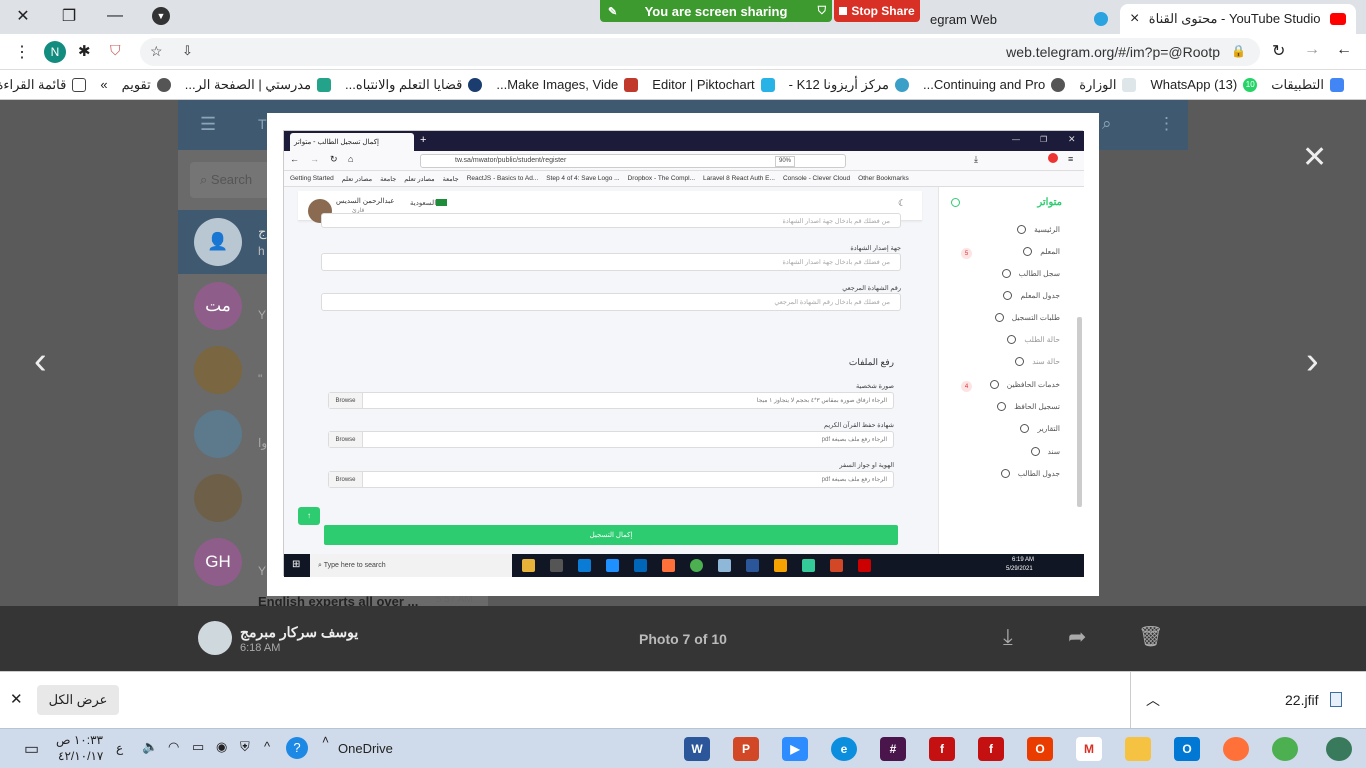  What do you see at coordinates (1187, 749) in the screenshot?
I see `outlook-icon: O` at bounding box center [1187, 749].